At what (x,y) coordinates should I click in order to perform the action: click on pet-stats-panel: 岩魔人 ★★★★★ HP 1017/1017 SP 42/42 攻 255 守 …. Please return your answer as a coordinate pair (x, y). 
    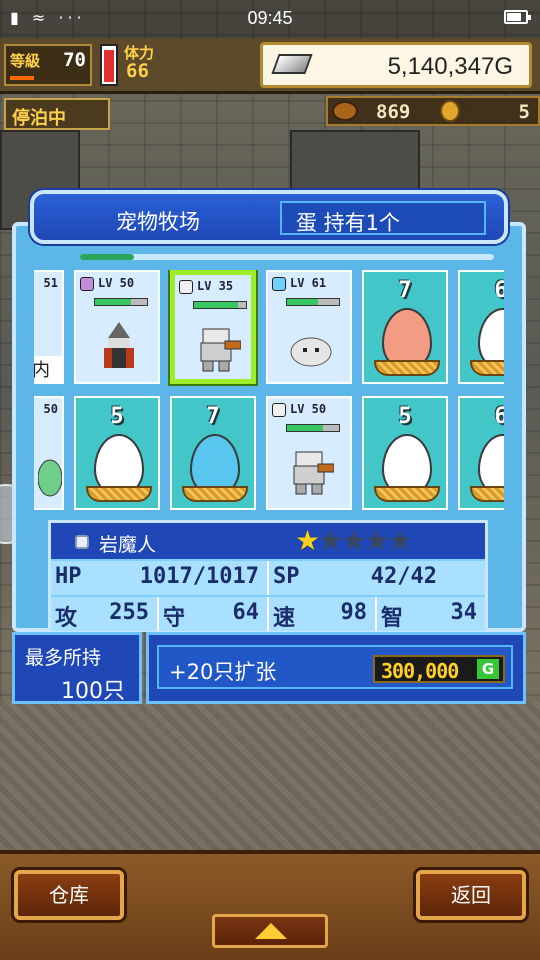
    Looking at the image, I should click on (268, 576).